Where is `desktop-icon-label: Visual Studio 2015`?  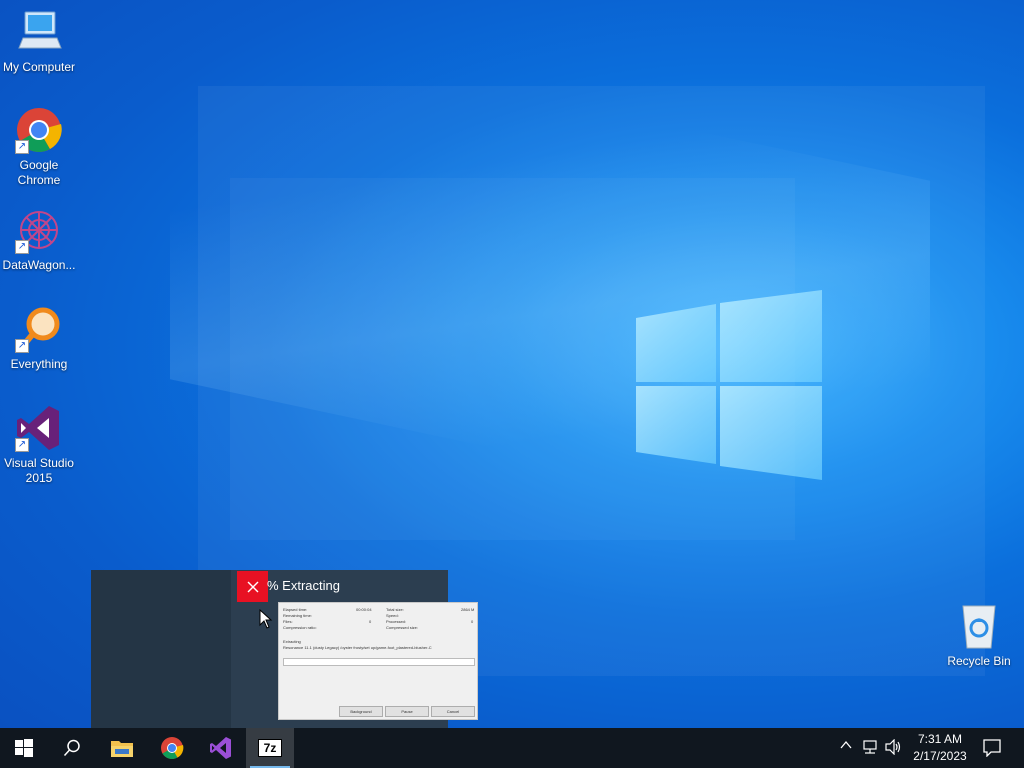 desktop-icon-label: Visual Studio 2015 is located at coordinates (39, 470).